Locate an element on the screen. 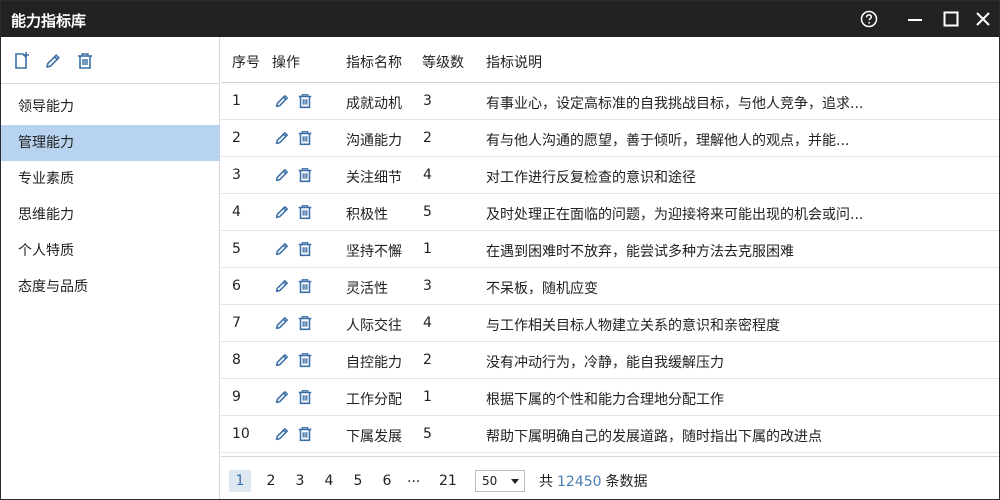 This screenshot has height=500, width=1000. sidebar-item: 态度与品质 is located at coordinates (110, 287).